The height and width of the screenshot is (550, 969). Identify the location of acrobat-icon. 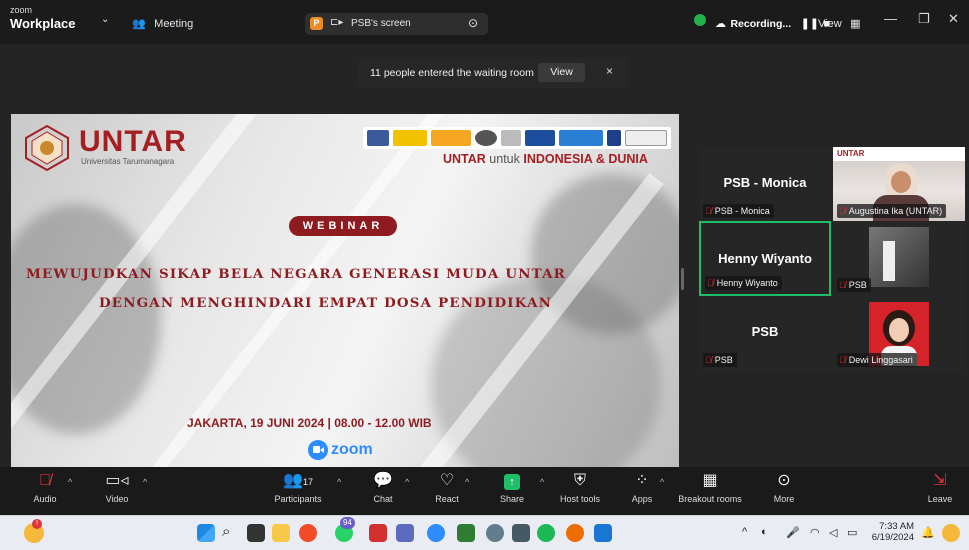
(378, 533).